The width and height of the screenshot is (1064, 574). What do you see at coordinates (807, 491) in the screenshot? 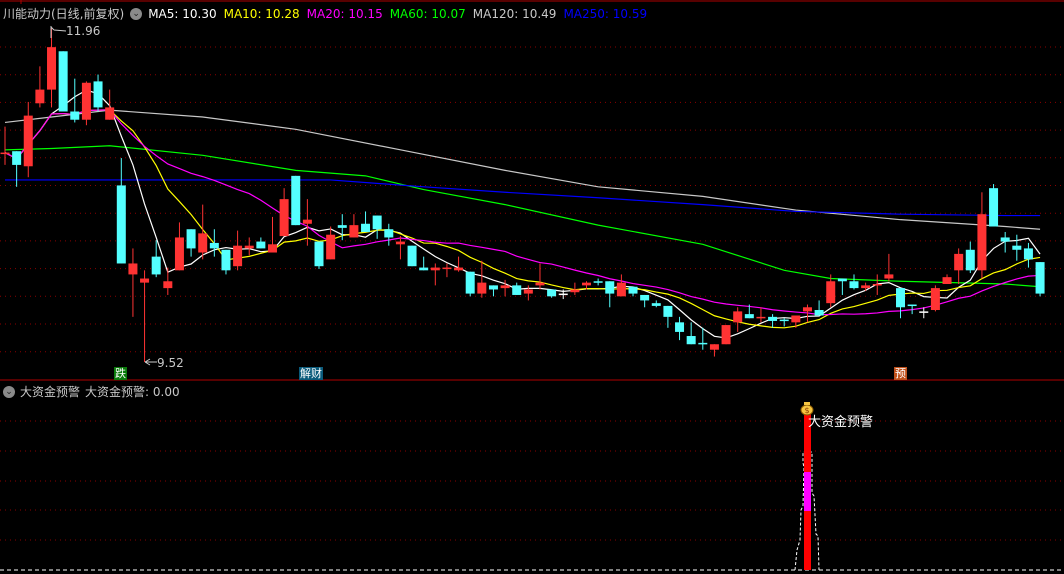
I see `signal-bar-highlight` at bounding box center [807, 491].